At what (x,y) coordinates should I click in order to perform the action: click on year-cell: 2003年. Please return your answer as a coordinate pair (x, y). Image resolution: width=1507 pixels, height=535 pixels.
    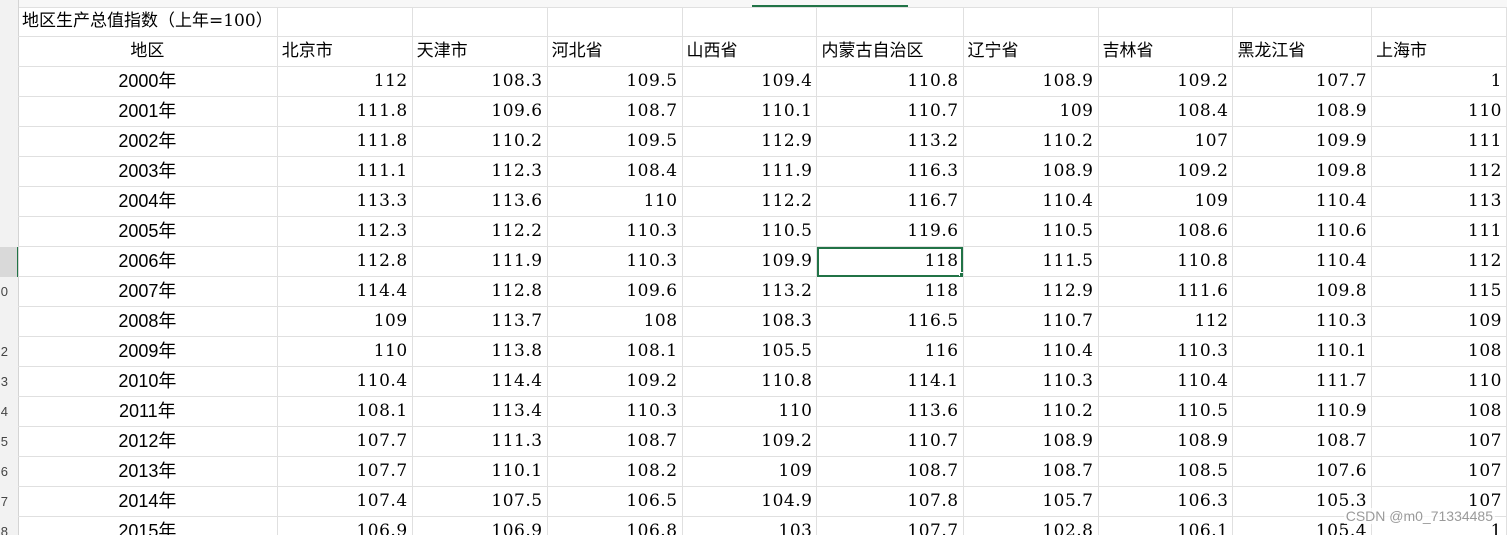
    Looking at the image, I should click on (148, 171).